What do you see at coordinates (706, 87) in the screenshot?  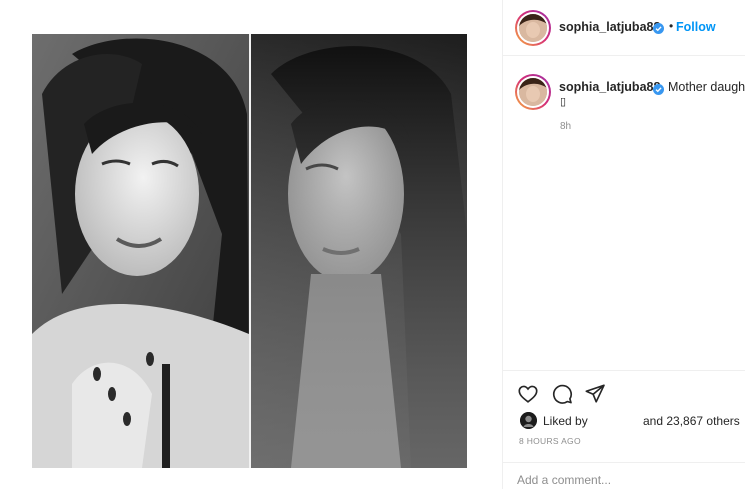 I see `caption-text: Mother daught` at bounding box center [706, 87].